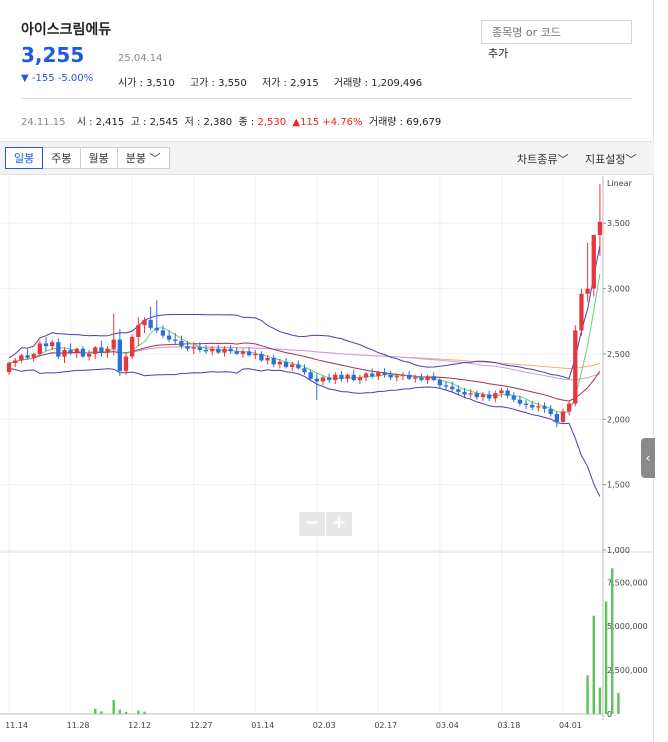 The width and height of the screenshot is (668, 742). What do you see at coordinates (24, 158) in the screenshot?
I see `tab-daily: 일봉` at bounding box center [24, 158].